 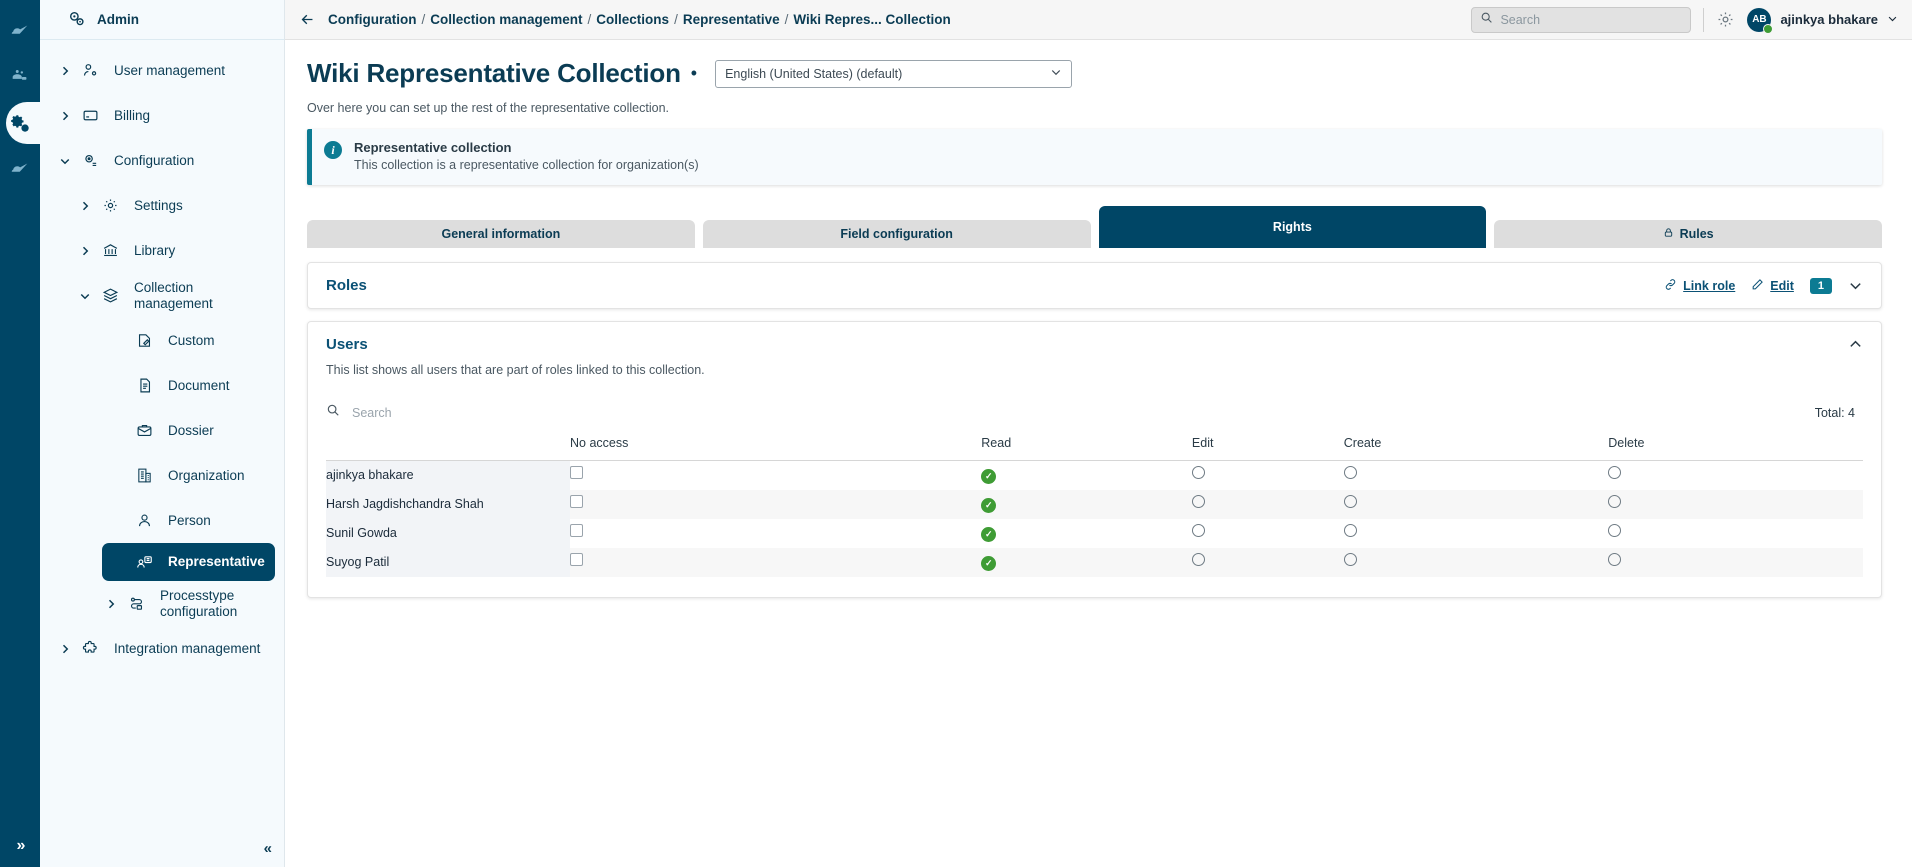 I want to click on rail-item-cloud-alt, so click(x=20, y=169).